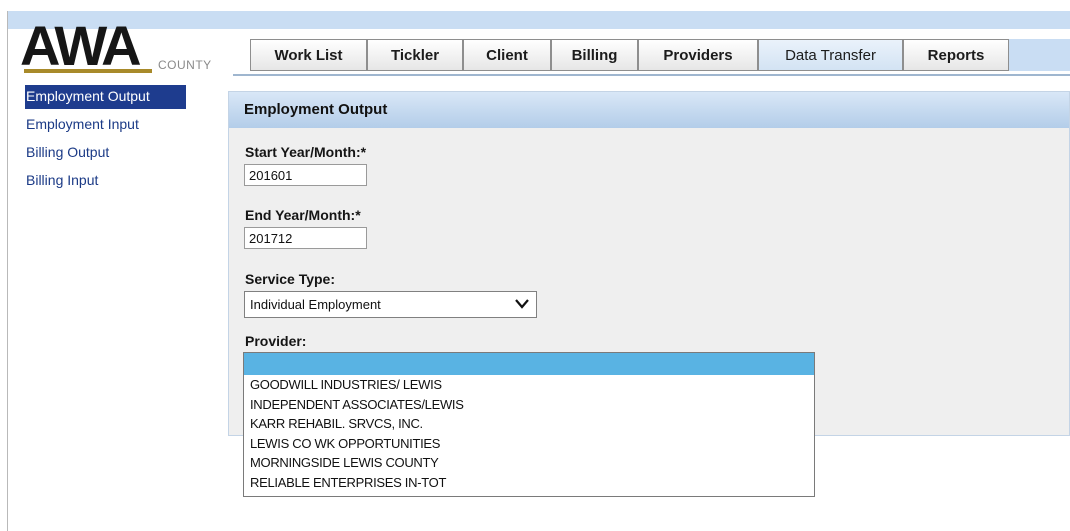 This screenshot has width=1070, height=531. Describe the element at coordinates (290, 279) in the screenshot. I see `service-type-label: Service Type:` at that location.